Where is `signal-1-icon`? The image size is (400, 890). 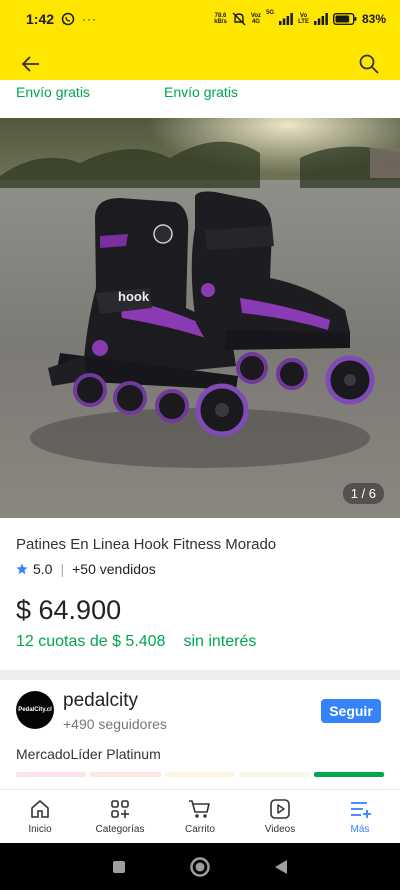 signal-1-icon is located at coordinates (286, 19).